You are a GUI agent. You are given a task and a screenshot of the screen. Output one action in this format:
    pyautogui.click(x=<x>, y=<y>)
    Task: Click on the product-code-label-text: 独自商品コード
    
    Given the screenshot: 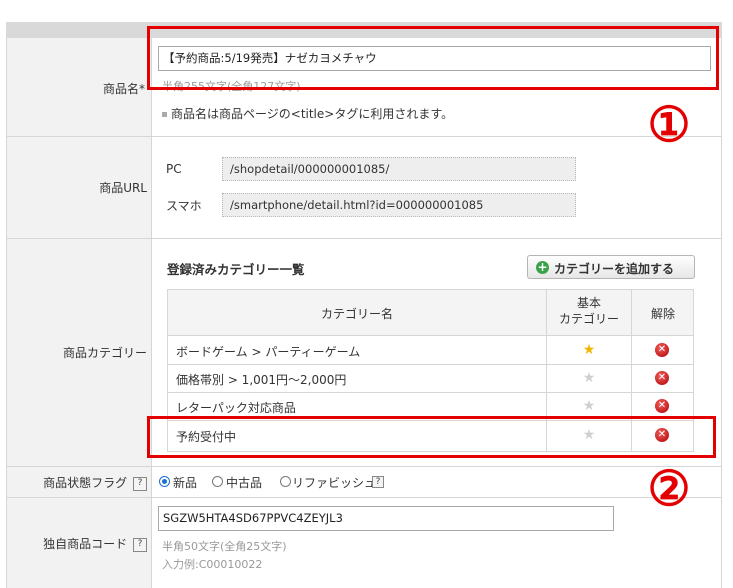 What is the action you would take?
    pyautogui.click(x=85, y=544)
    